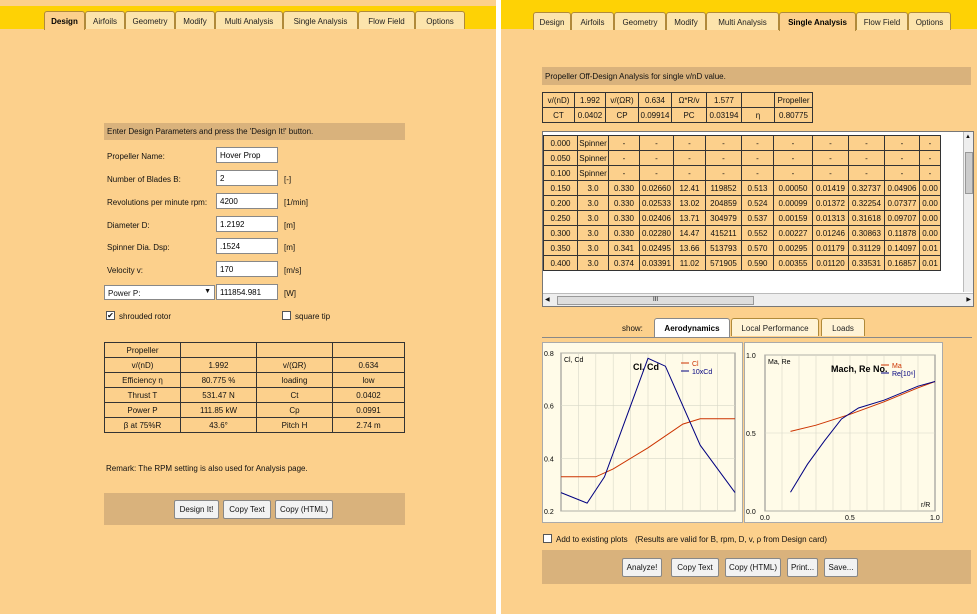 The image size is (977, 614). Describe the element at coordinates (758, 299) in the screenshot. I see `horizontal-scrollbar: ◀ III ▶` at that location.